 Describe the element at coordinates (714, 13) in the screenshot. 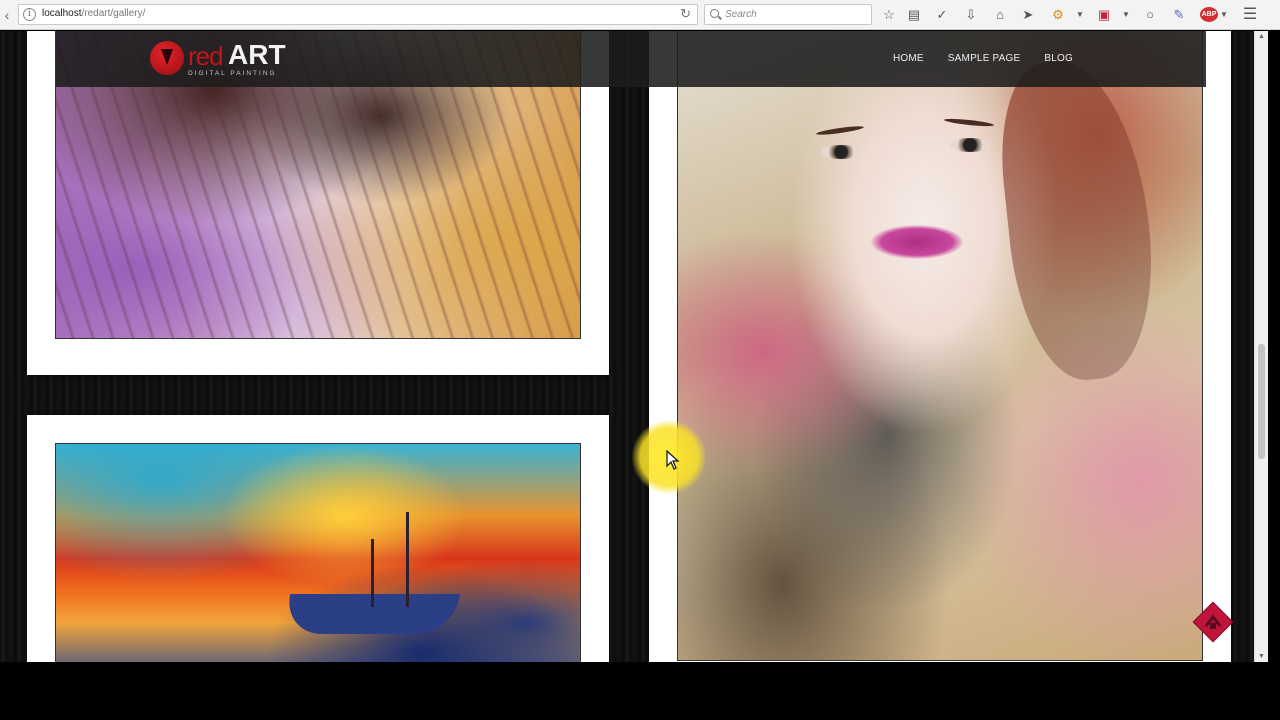

I see `search-icon` at that location.